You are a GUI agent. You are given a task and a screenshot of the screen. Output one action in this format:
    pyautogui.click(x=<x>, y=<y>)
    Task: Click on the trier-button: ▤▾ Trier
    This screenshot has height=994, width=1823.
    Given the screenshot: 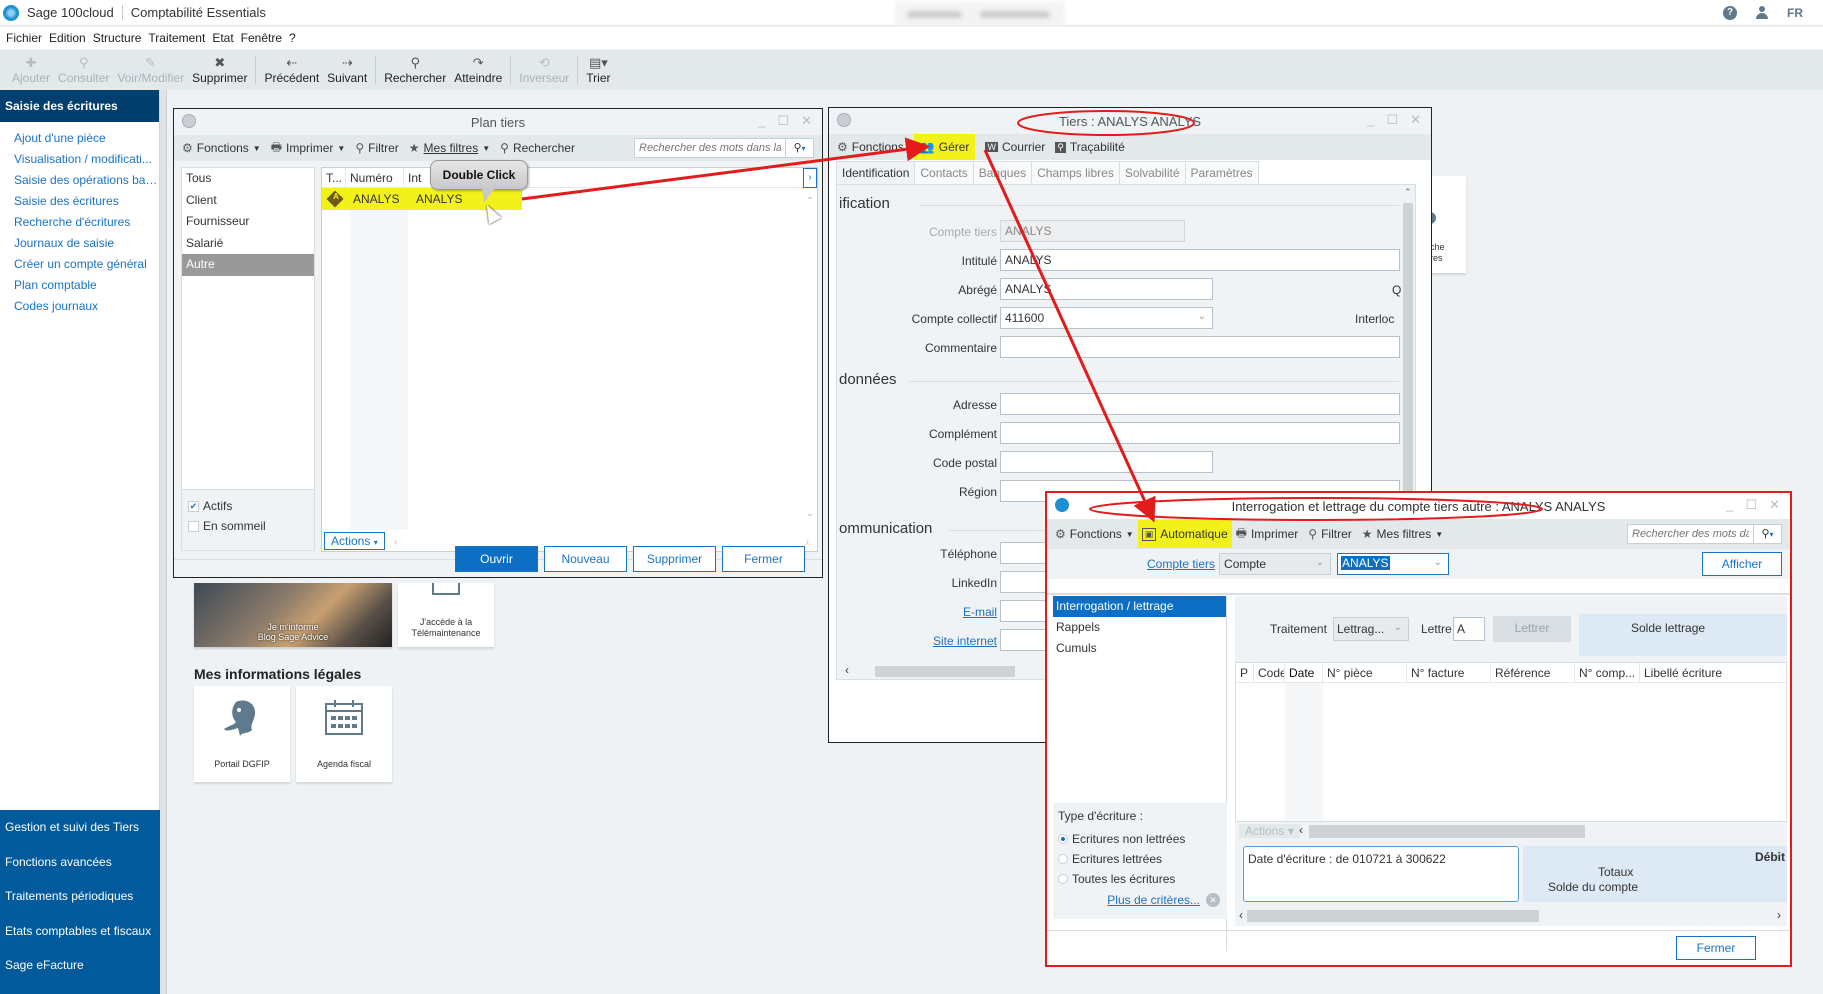 What is the action you would take?
    pyautogui.click(x=598, y=70)
    